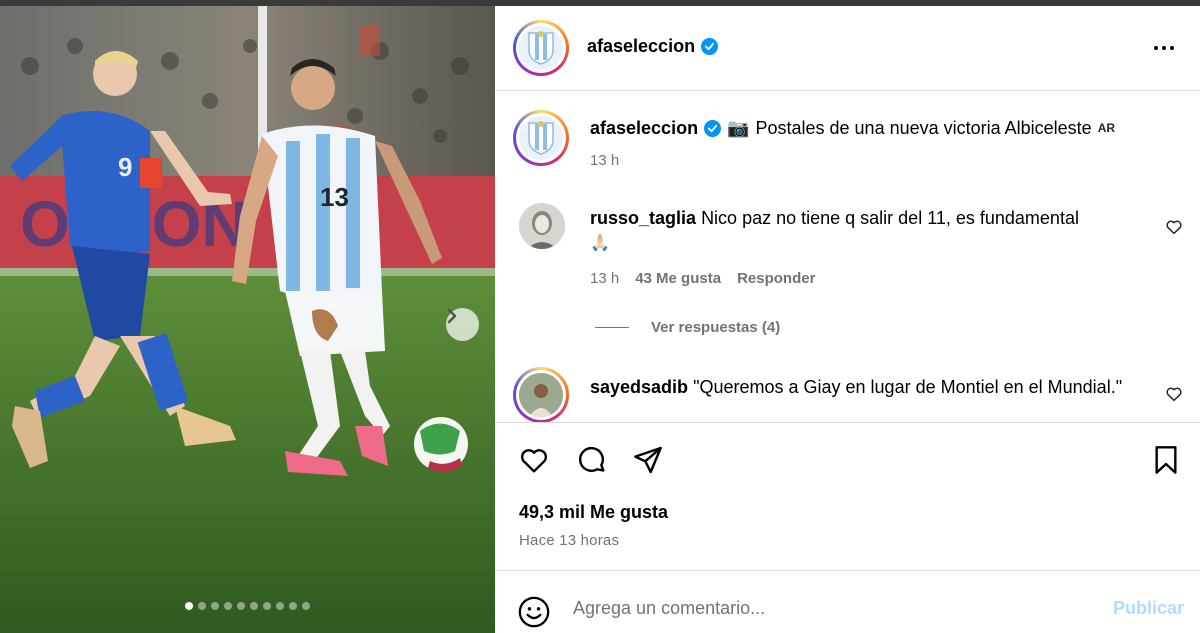 The width and height of the screenshot is (1200, 633). What do you see at coordinates (833, 608) in the screenshot?
I see `comment-input` at bounding box center [833, 608].